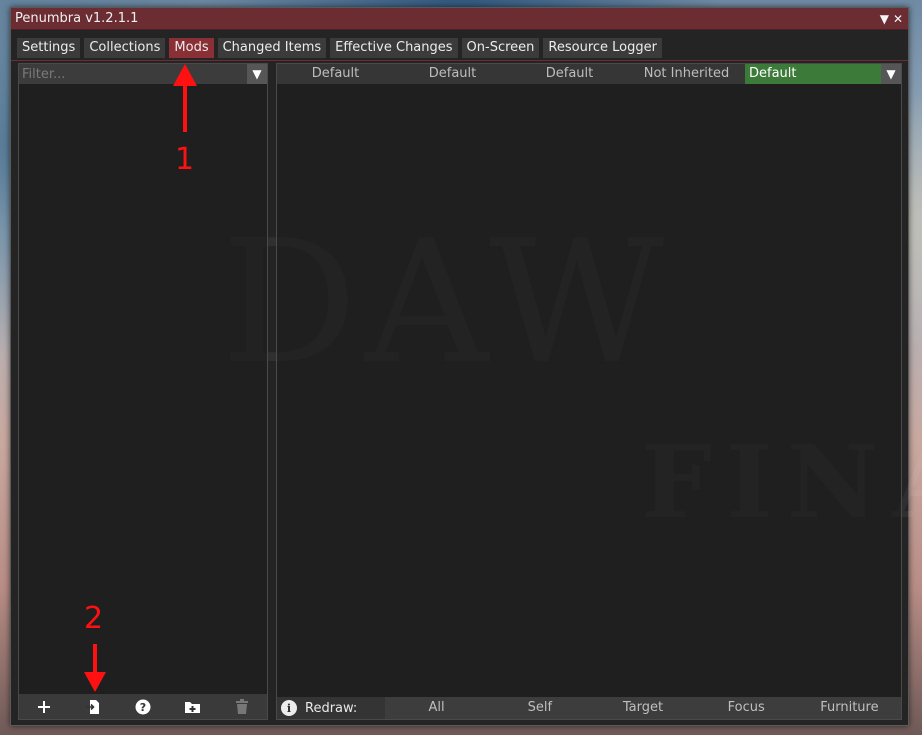 This screenshot has height=735, width=922. I want to click on collection-default-3: Default, so click(569, 74).